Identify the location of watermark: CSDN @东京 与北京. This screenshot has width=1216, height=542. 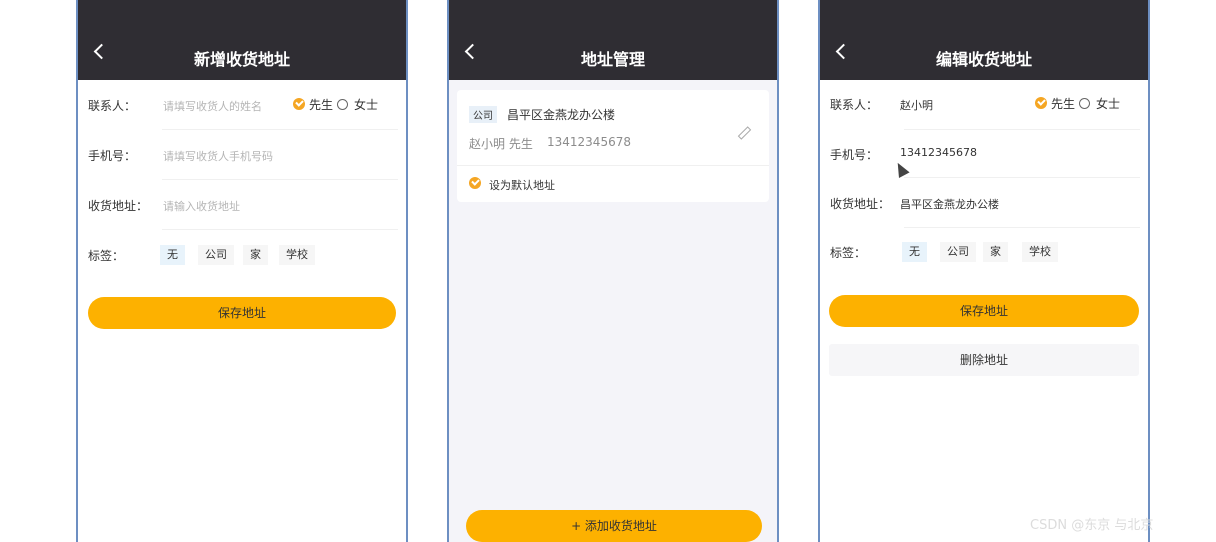
(1092, 525).